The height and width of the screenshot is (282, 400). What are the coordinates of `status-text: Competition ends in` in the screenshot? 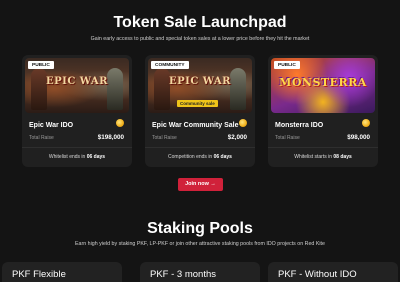 It's located at (191, 157).